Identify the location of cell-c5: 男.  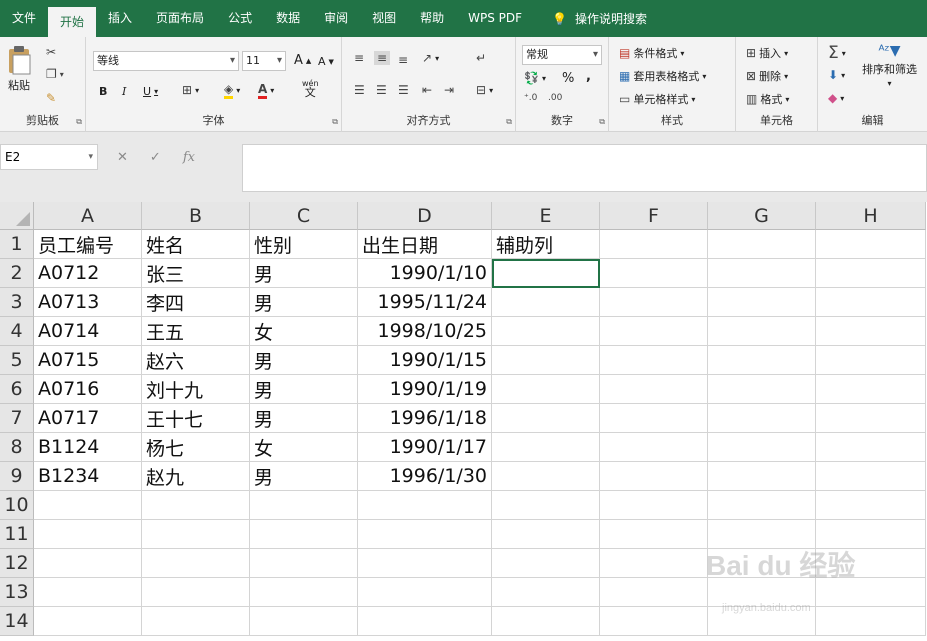
(304, 360).